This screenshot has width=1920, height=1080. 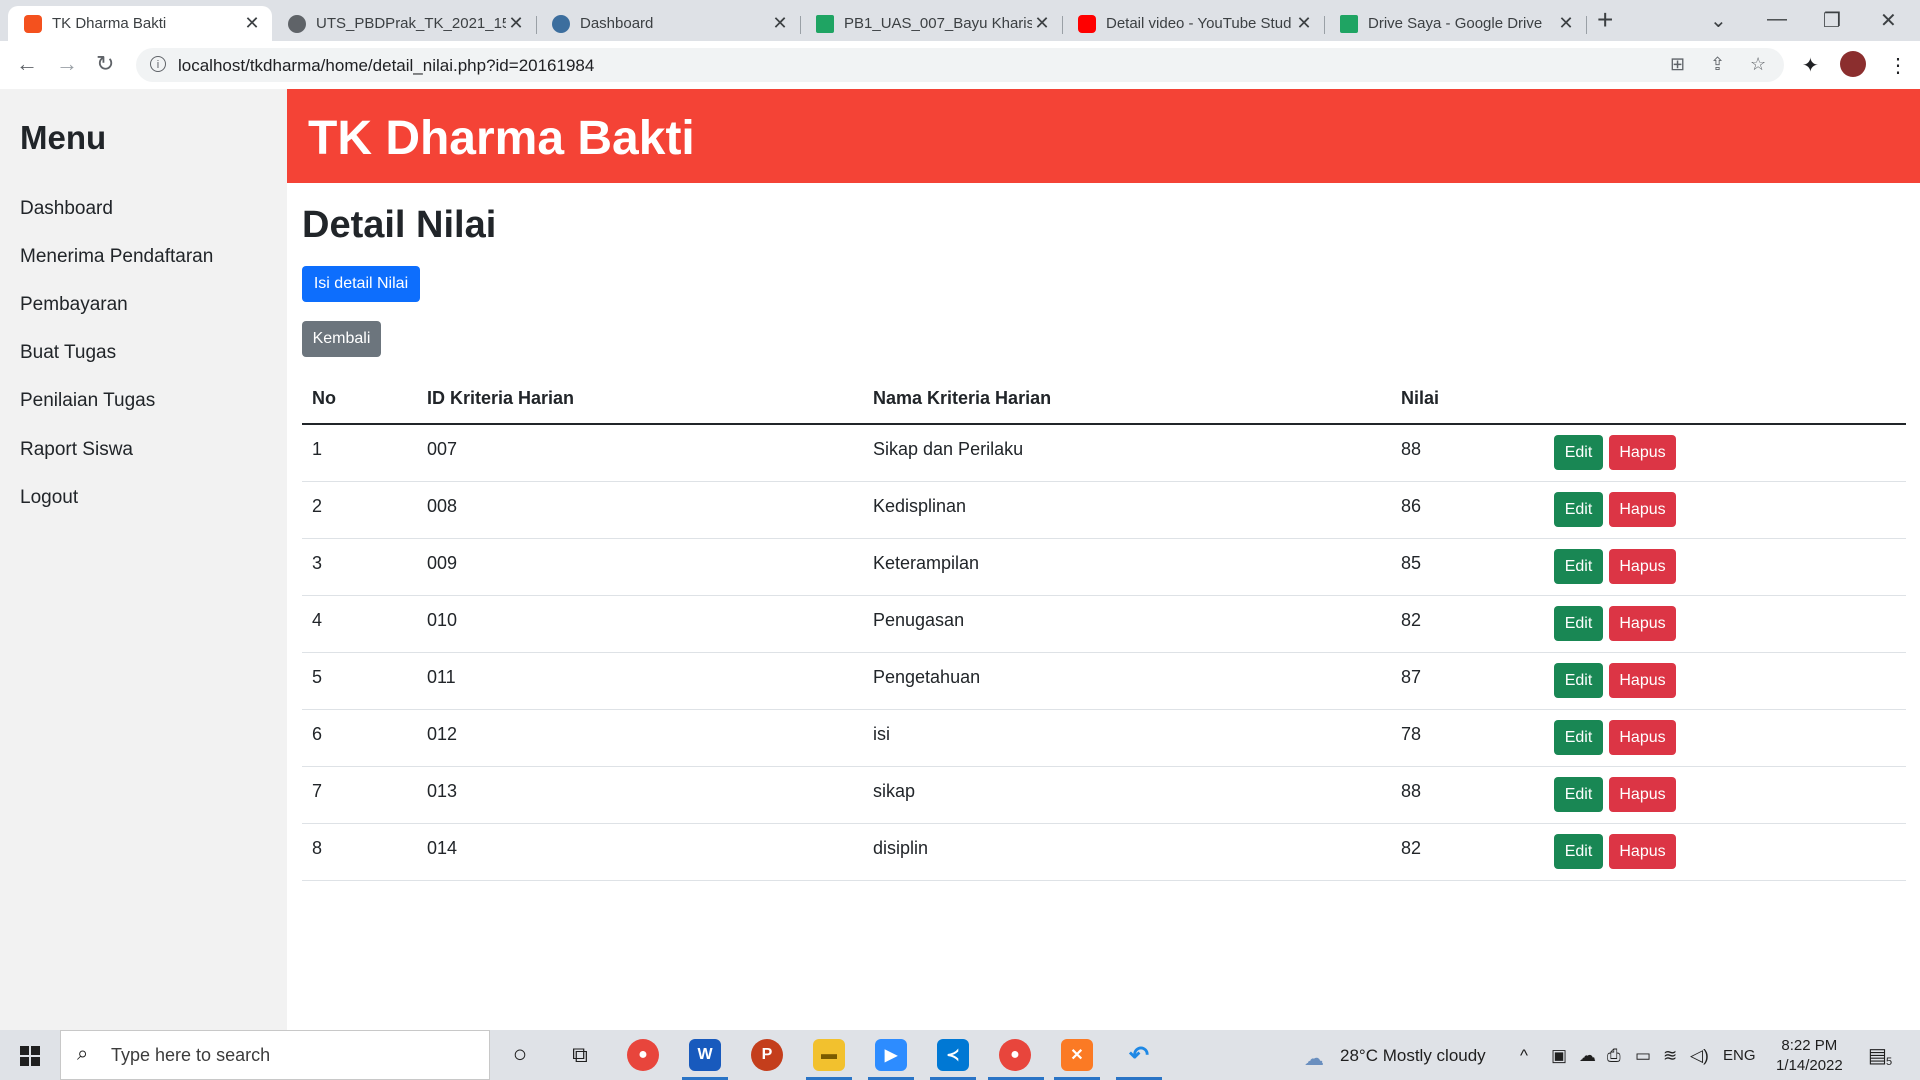 What do you see at coordinates (74, 305) in the screenshot?
I see `sidebar-item-pembayaran: Pembayaran` at bounding box center [74, 305].